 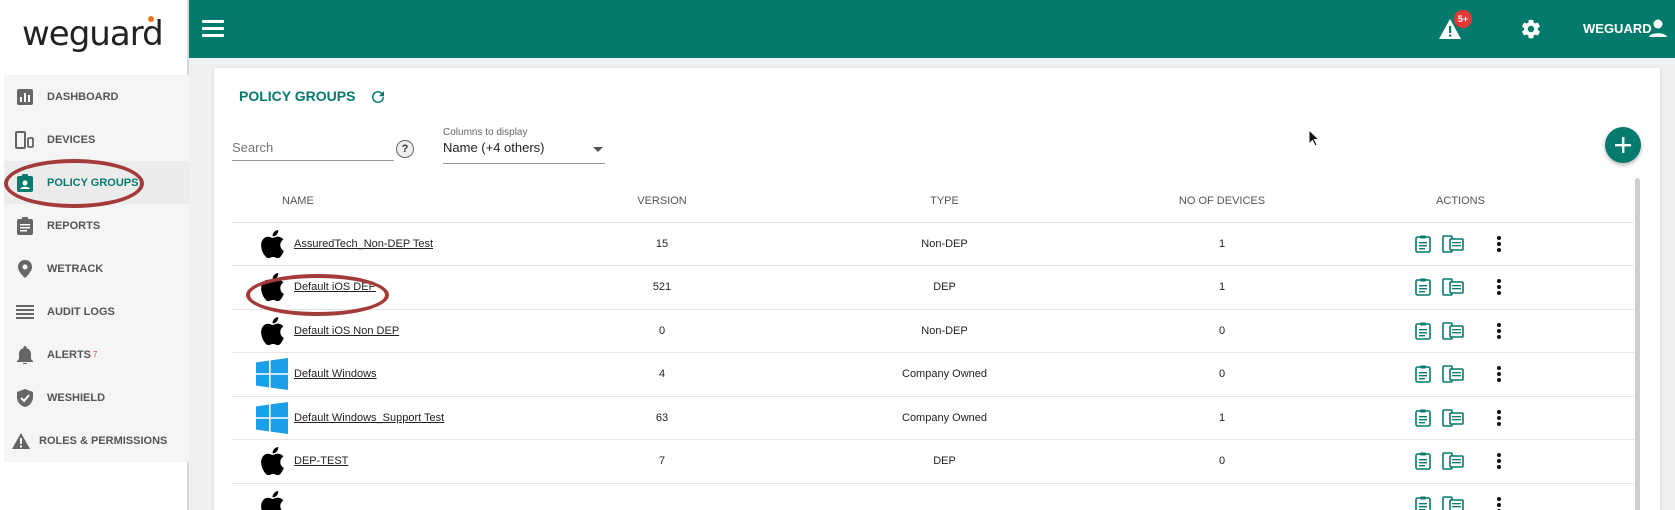 What do you see at coordinates (412, 331) in the screenshot?
I see `cell-name: Default iOS Non DEP` at bounding box center [412, 331].